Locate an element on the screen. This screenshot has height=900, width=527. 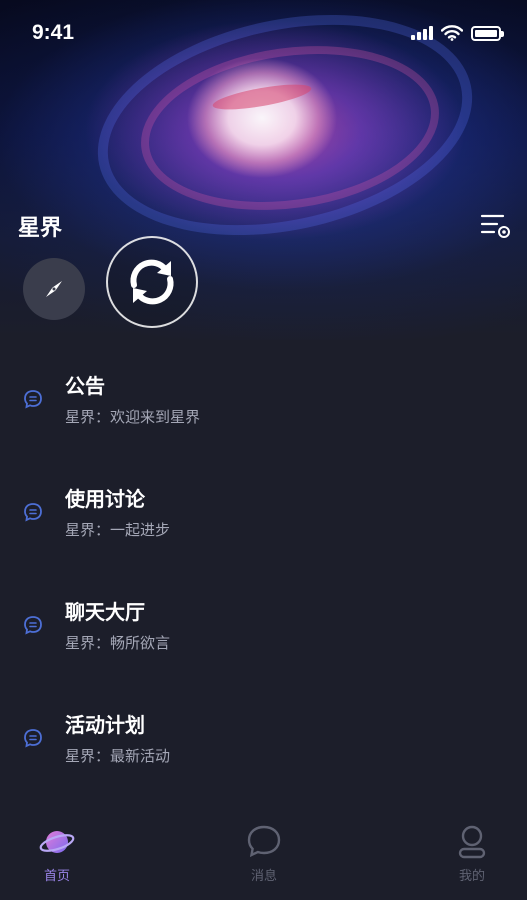
compass-button is located at coordinates (54, 289).